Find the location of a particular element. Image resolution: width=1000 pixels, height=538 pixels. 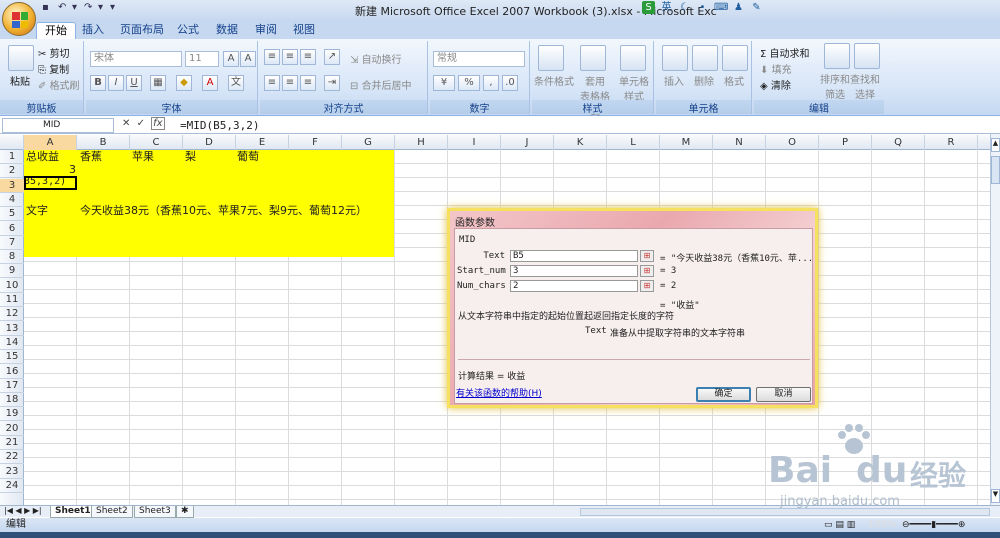

insert-function-button: fx is located at coordinates (158, 123).